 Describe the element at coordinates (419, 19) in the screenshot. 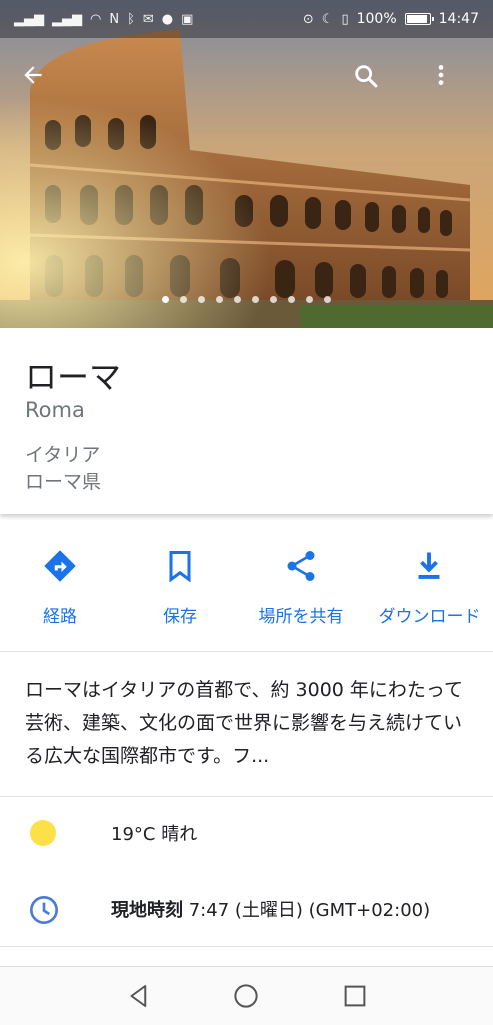

I see `battery-icon` at that location.